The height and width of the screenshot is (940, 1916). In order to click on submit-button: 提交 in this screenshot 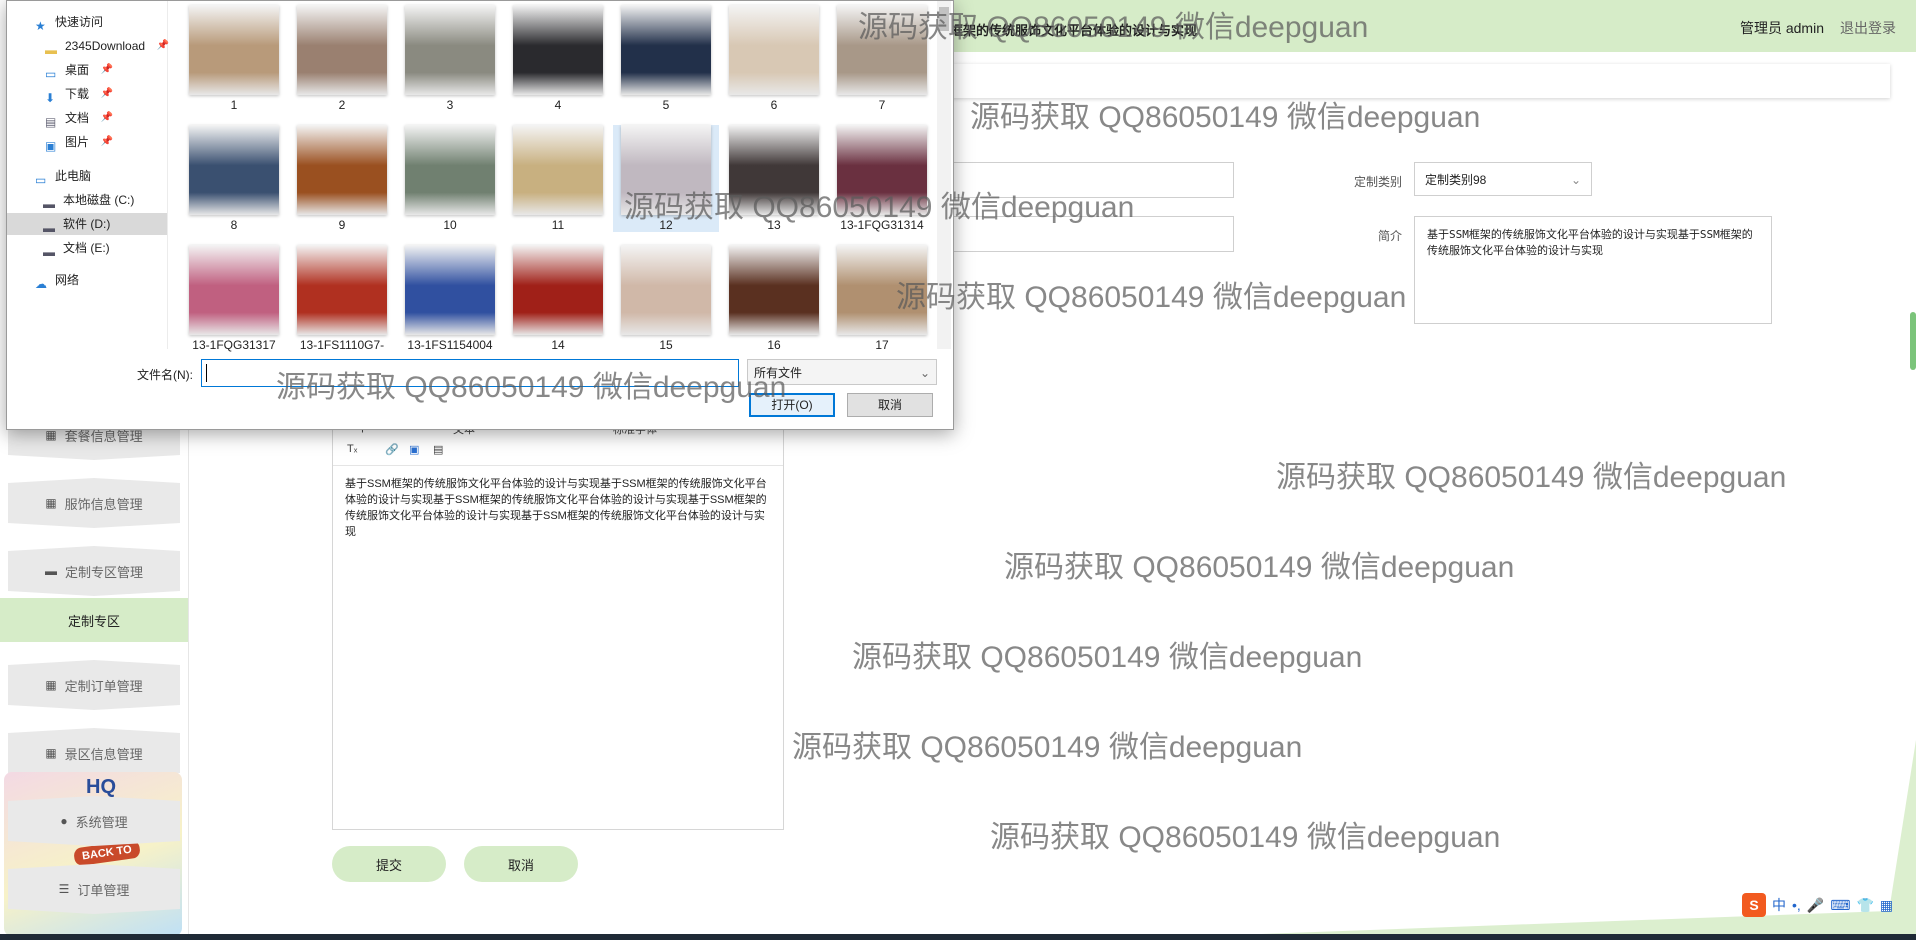, I will do `click(389, 864)`.